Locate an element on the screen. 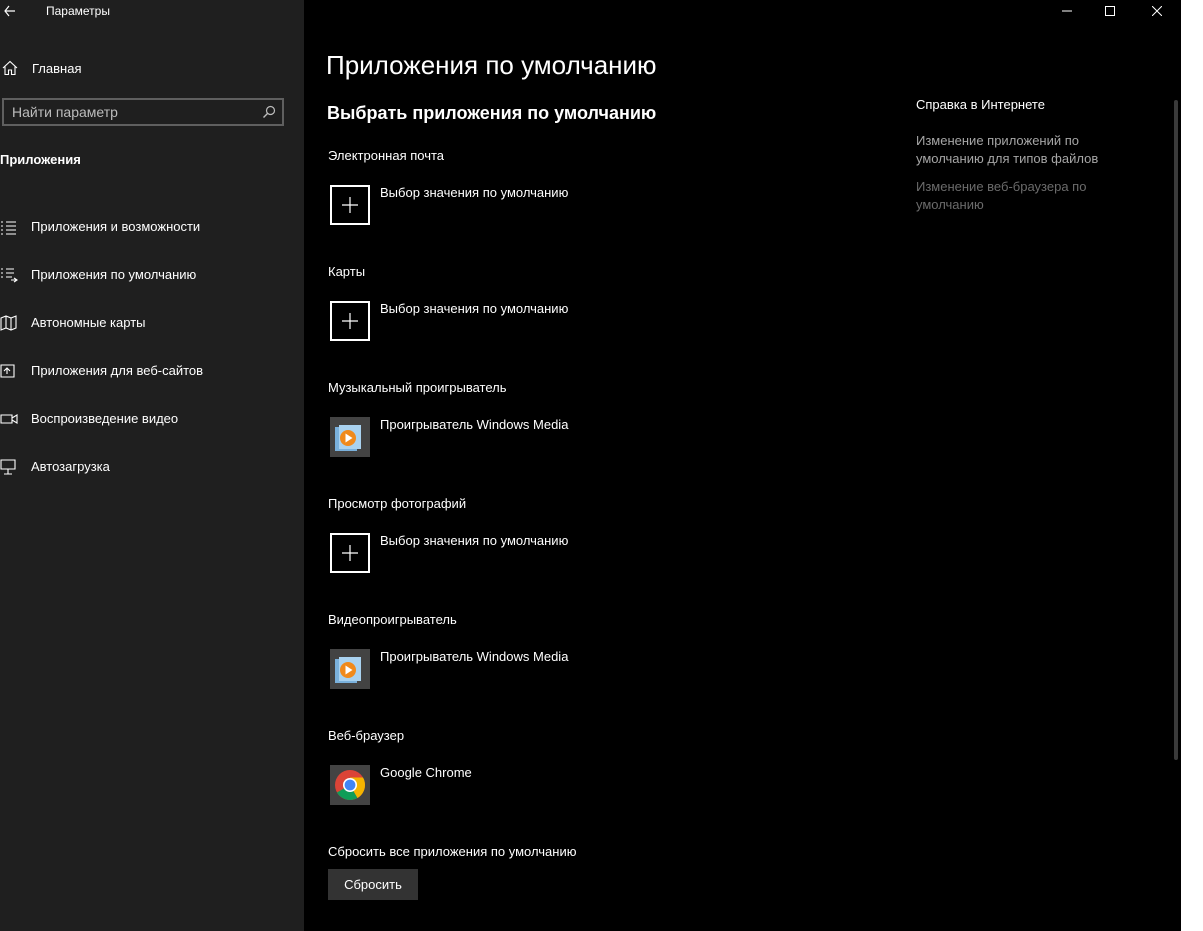 The width and height of the screenshot is (1203, 931). sidebar-item-label: Автозагрузка is located at coordinates (70, 466).